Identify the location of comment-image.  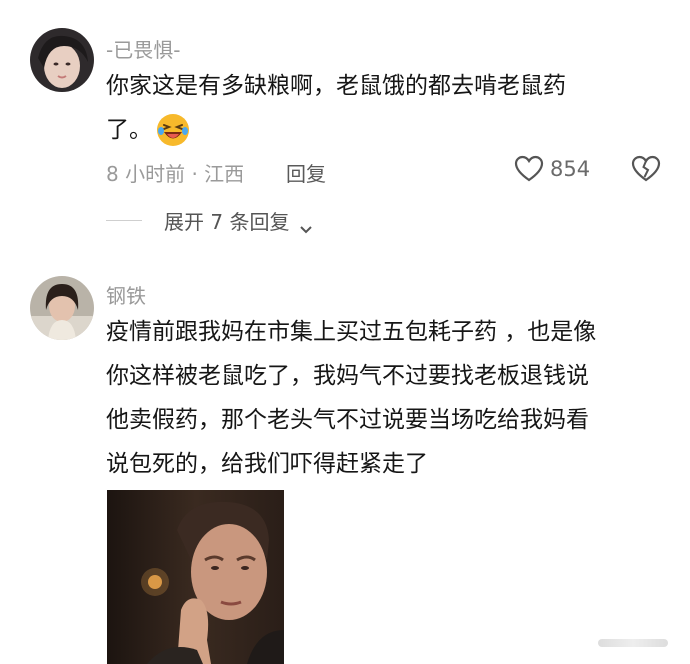
(195, 577).